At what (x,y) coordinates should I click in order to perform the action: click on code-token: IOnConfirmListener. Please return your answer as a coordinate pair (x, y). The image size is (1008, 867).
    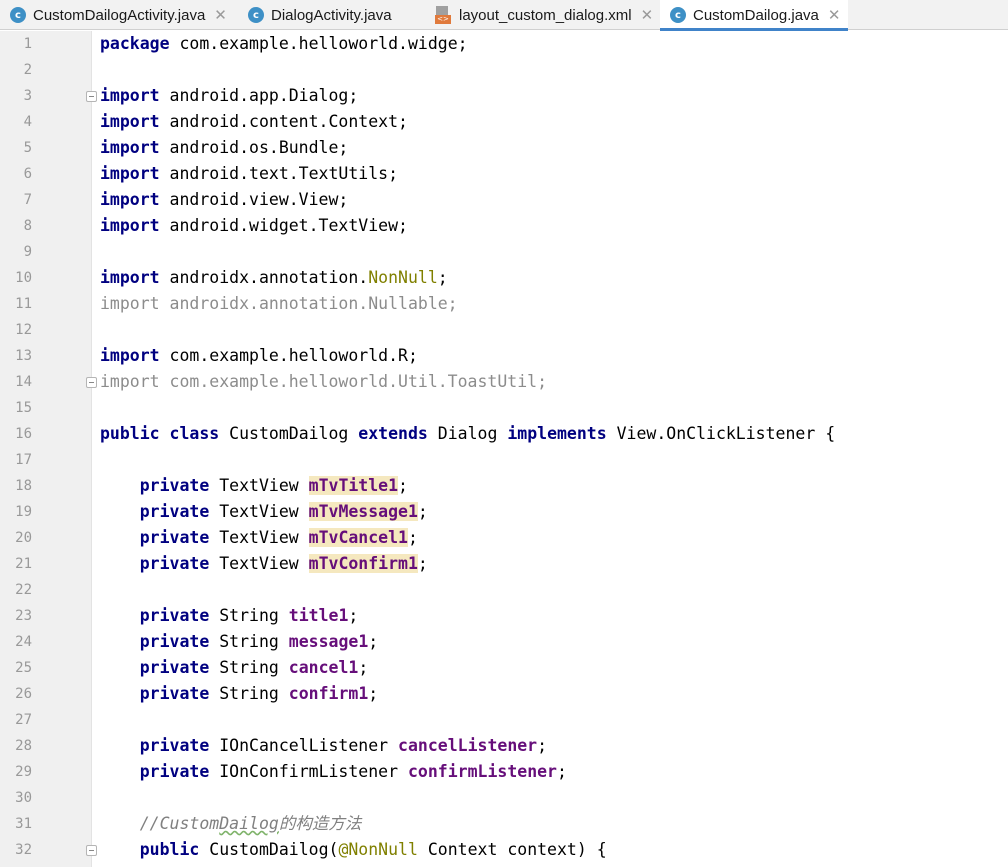
    Looking at the image, I should click on (308, 771).